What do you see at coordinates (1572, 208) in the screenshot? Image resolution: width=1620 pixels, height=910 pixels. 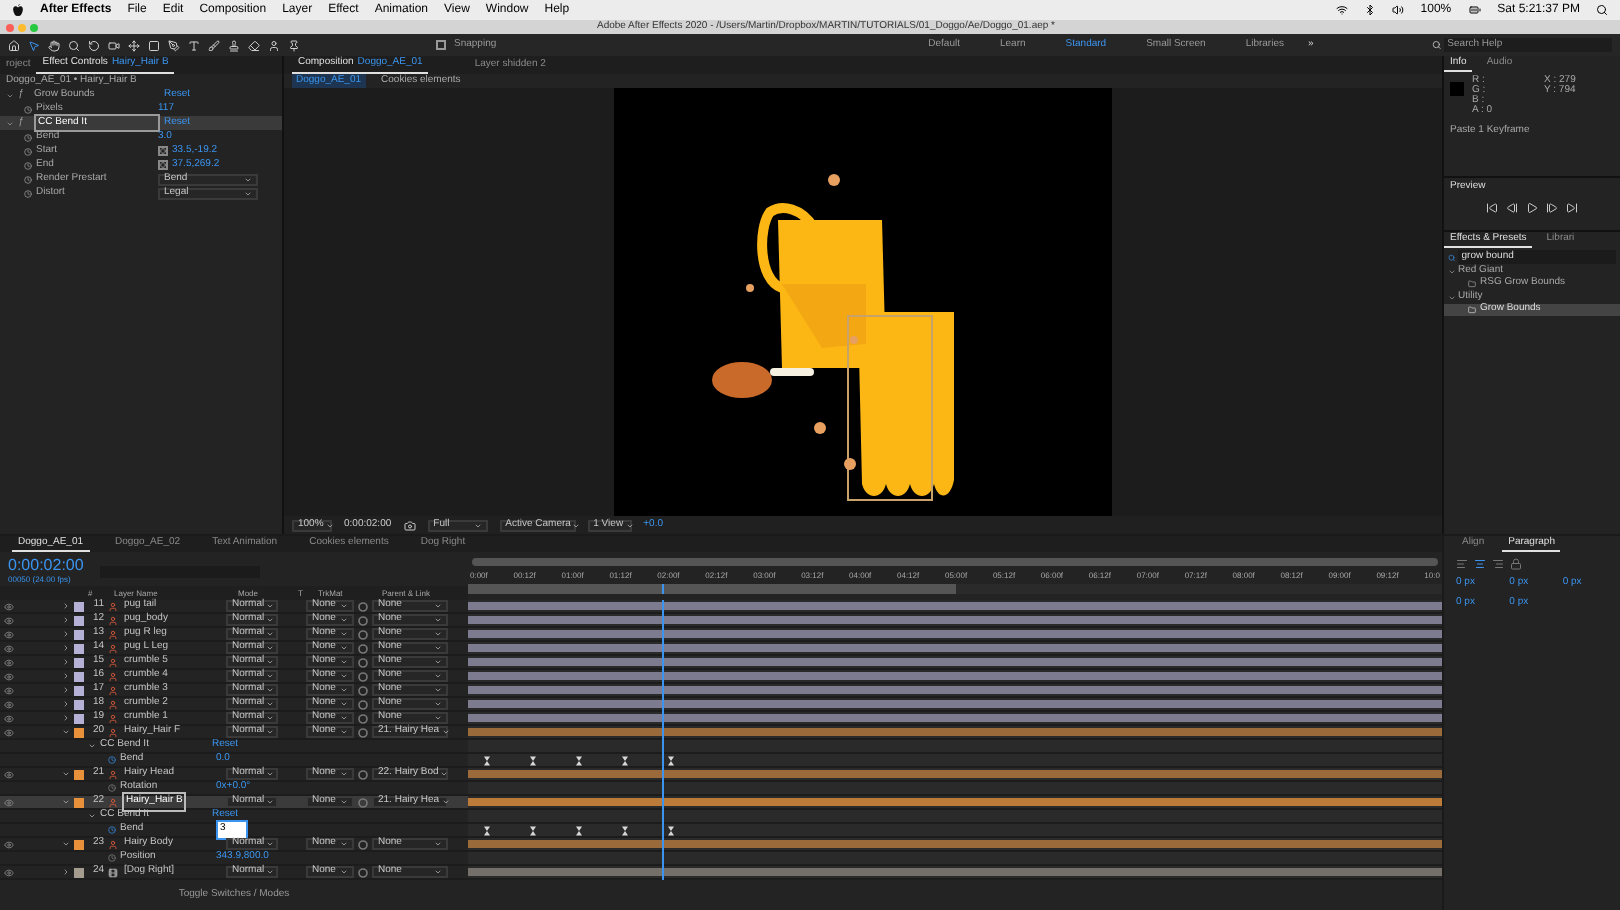 I see `skip-forward-icon` at bounding box center [1572, 208].